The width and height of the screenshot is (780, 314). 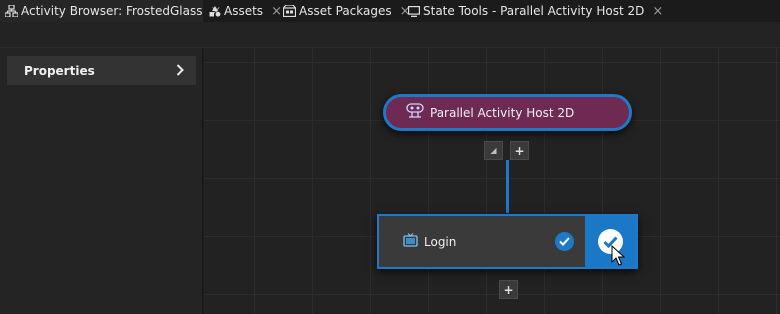 What do you see at coordinates (493, 150) in the screenshot?
I see `collapse-button: ◢` at bounding box center [493, 150].